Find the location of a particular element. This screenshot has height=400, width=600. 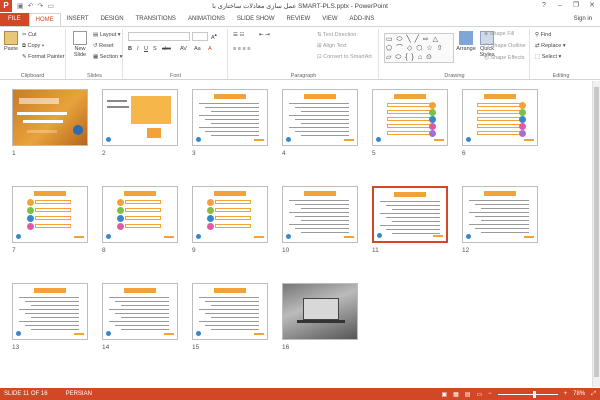

help-button: ? is located at coordinates (544, 6).